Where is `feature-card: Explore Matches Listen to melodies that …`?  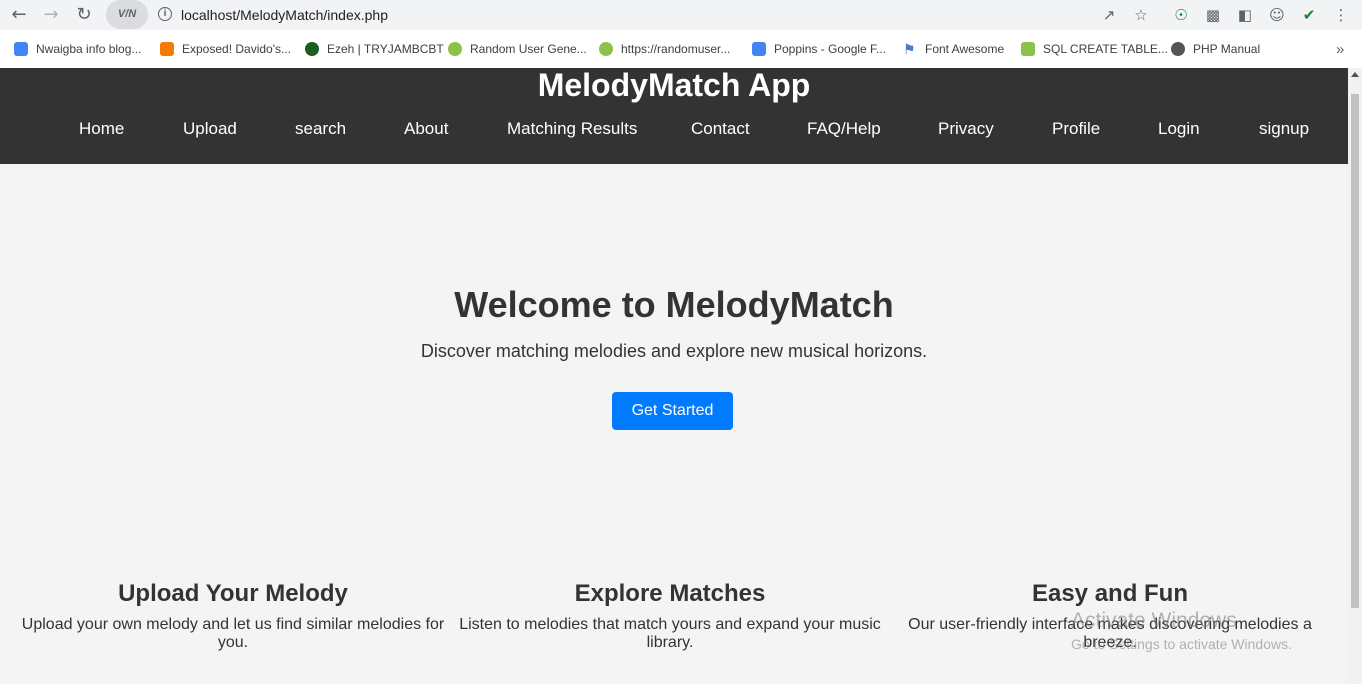 feature-card: Explore Matches Listen to melodies that … is located at coordinates (670, 615).